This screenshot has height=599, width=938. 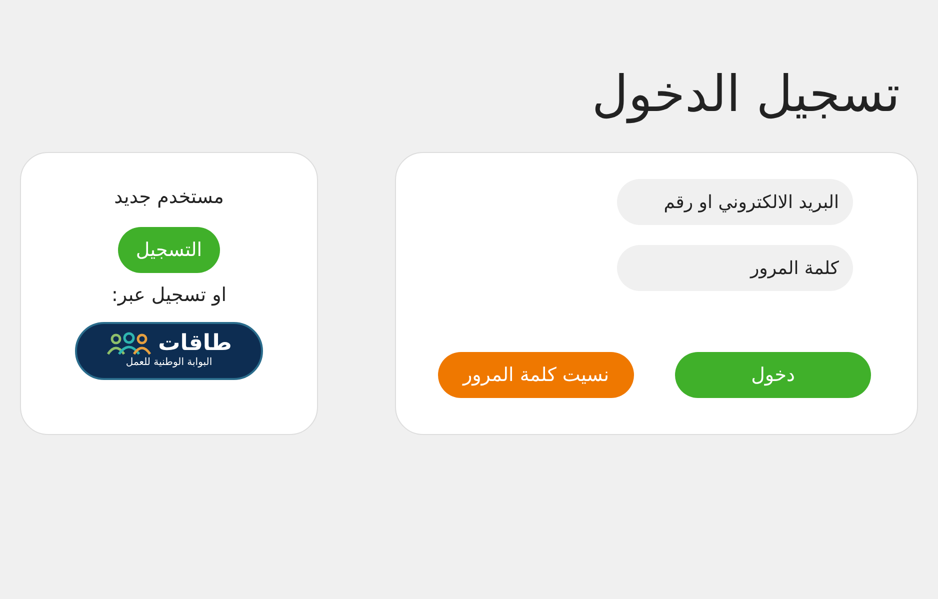 I want to click on people-icon, so click(x=129, y=344).